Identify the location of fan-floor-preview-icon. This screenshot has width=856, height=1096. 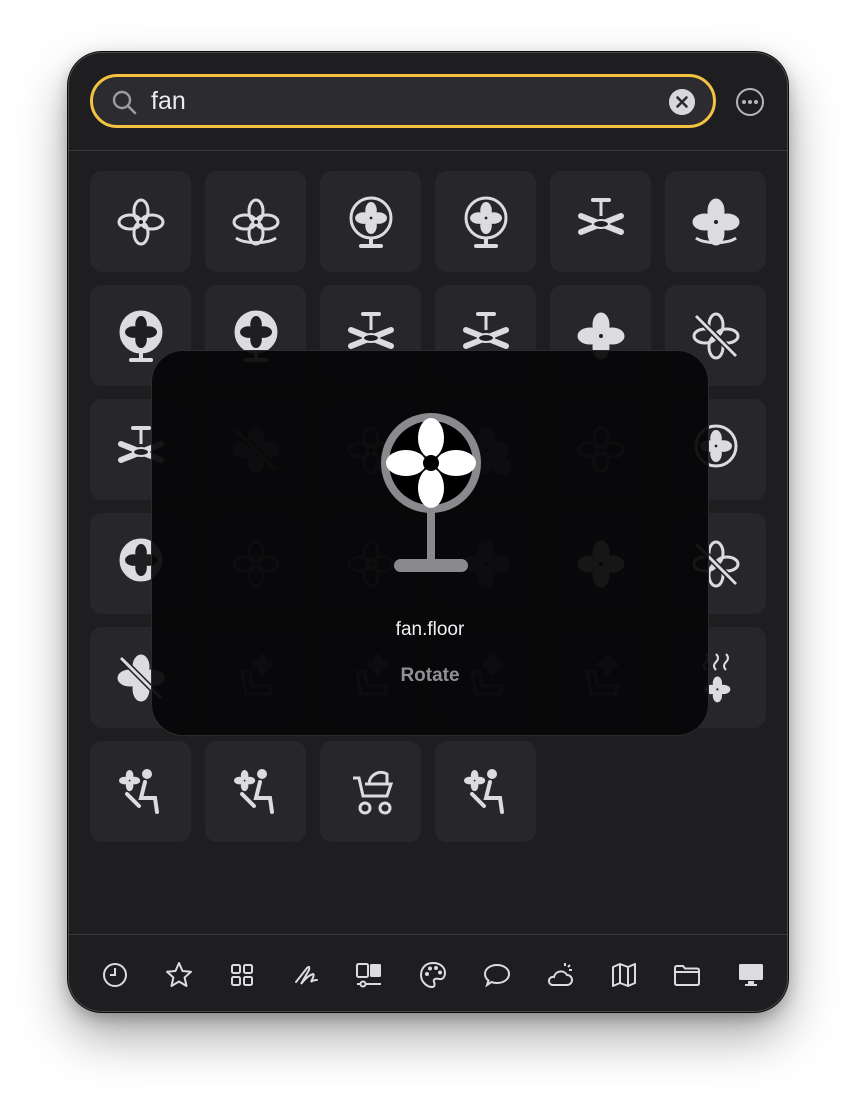
(431, 492).